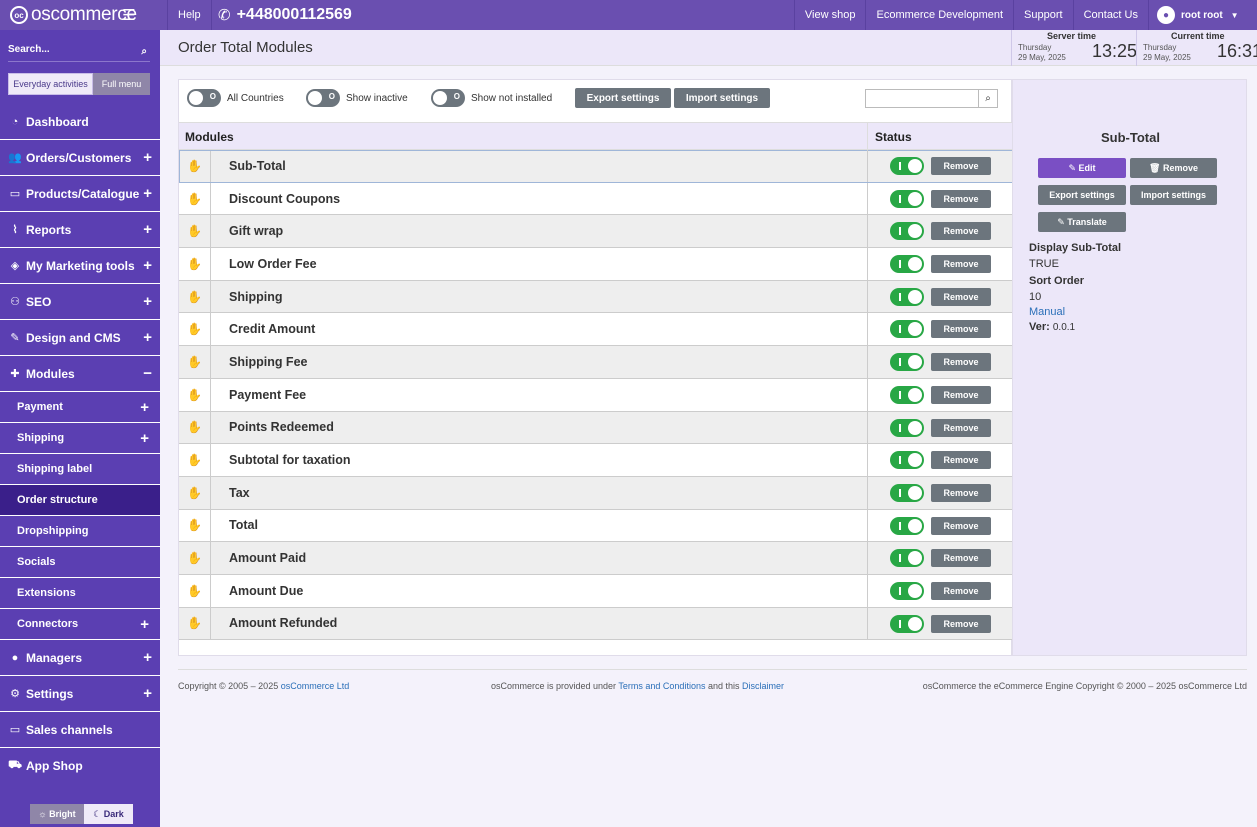 This screenshot has height=827, width=1257. What do you see at coordinates (623, 98) in the screenshot?
I see `export-settings-button: Export settings` at bounding box center [623, 98].